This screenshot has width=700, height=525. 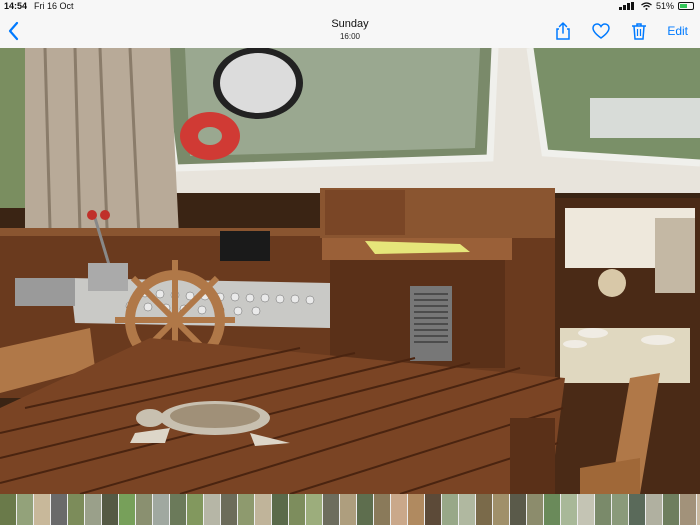 What do you see at coordinates (686, 6) in the screenshot?
I see `battery-icon` at bounding box center [686, 6].